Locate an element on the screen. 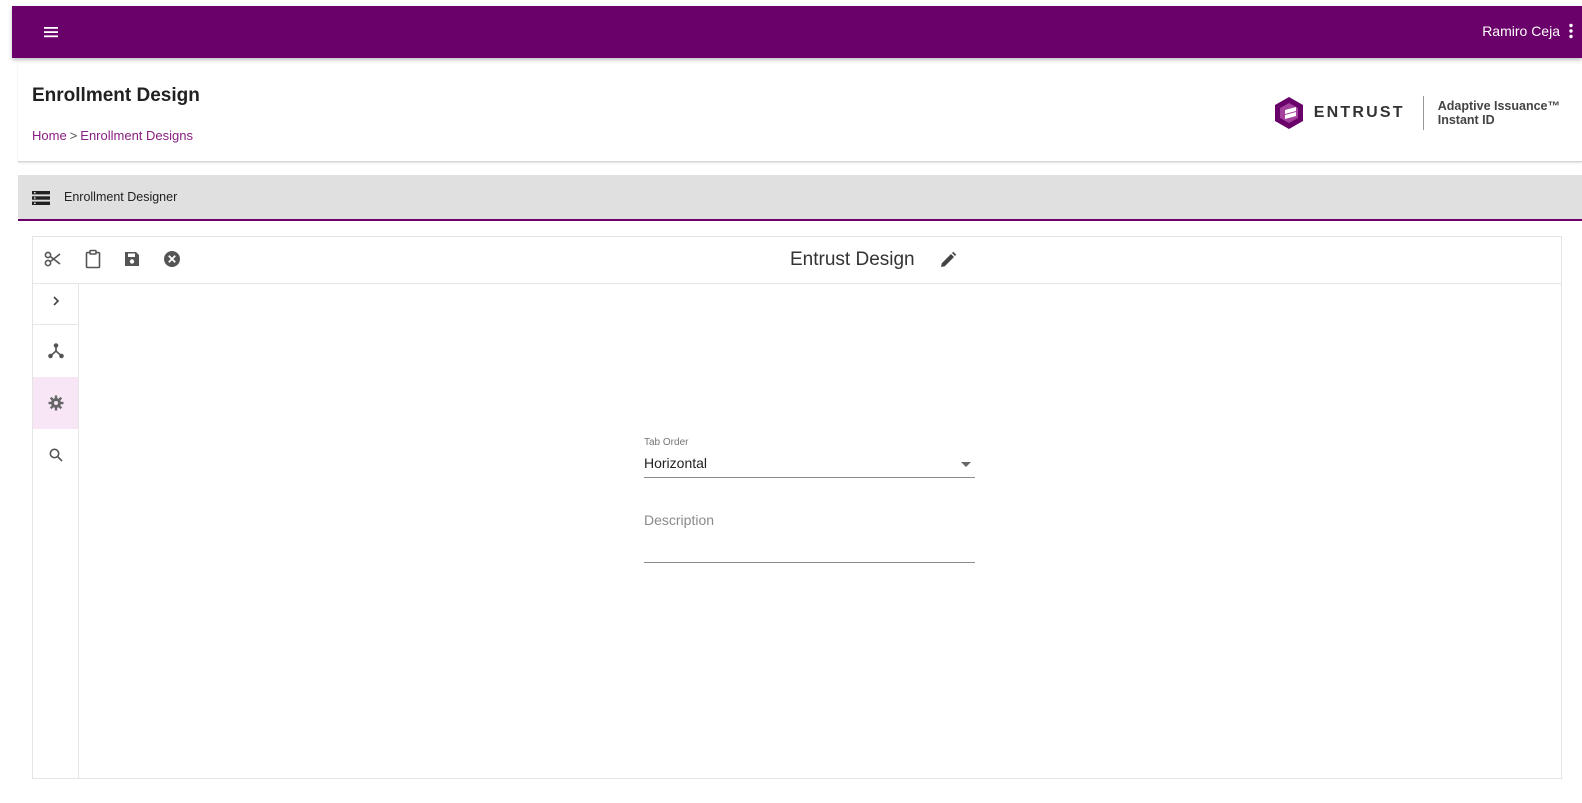 This screenshot has height=803, width=1582. dropdown-caret-icon is located at coordinates (966, 464).